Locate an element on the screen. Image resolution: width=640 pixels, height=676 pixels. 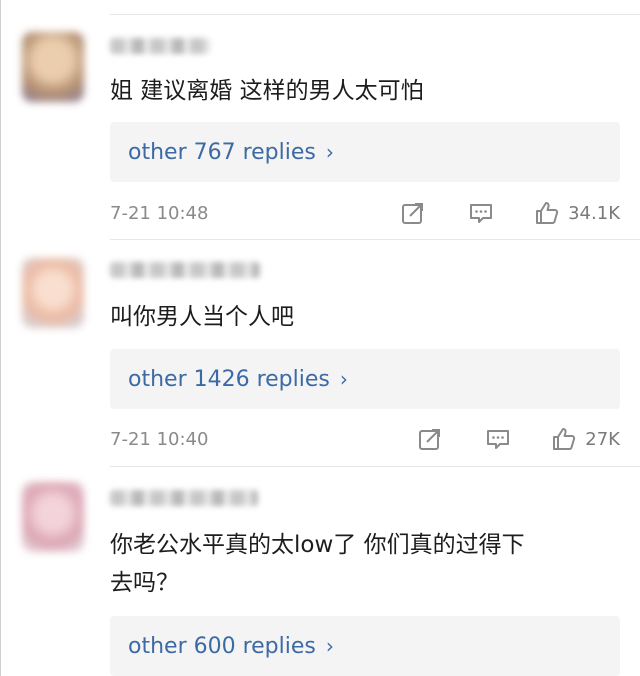
comment-meta: 7-21 10:48 34.1K is located at coordinates (365, 213).